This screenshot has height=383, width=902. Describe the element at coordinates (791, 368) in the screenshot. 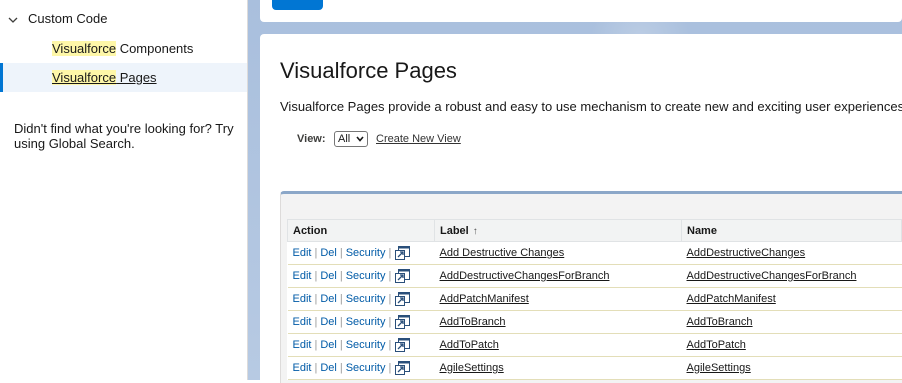

I see `row-name-cell: AgileSettings` at that location.